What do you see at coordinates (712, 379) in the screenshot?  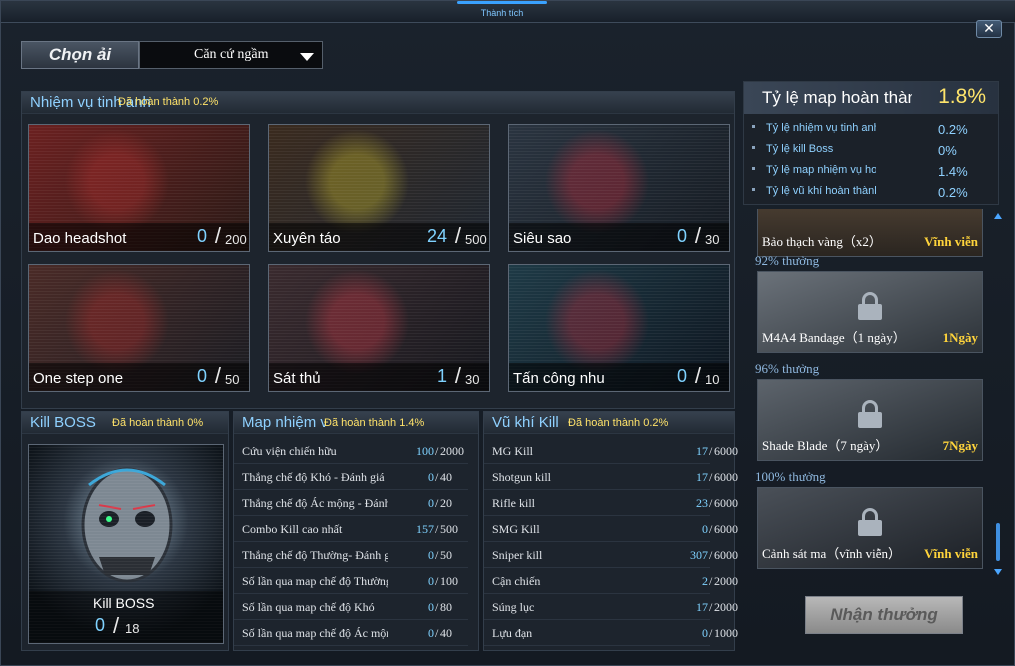 I see `mission-total: 10` at bounding box center [712, 379].